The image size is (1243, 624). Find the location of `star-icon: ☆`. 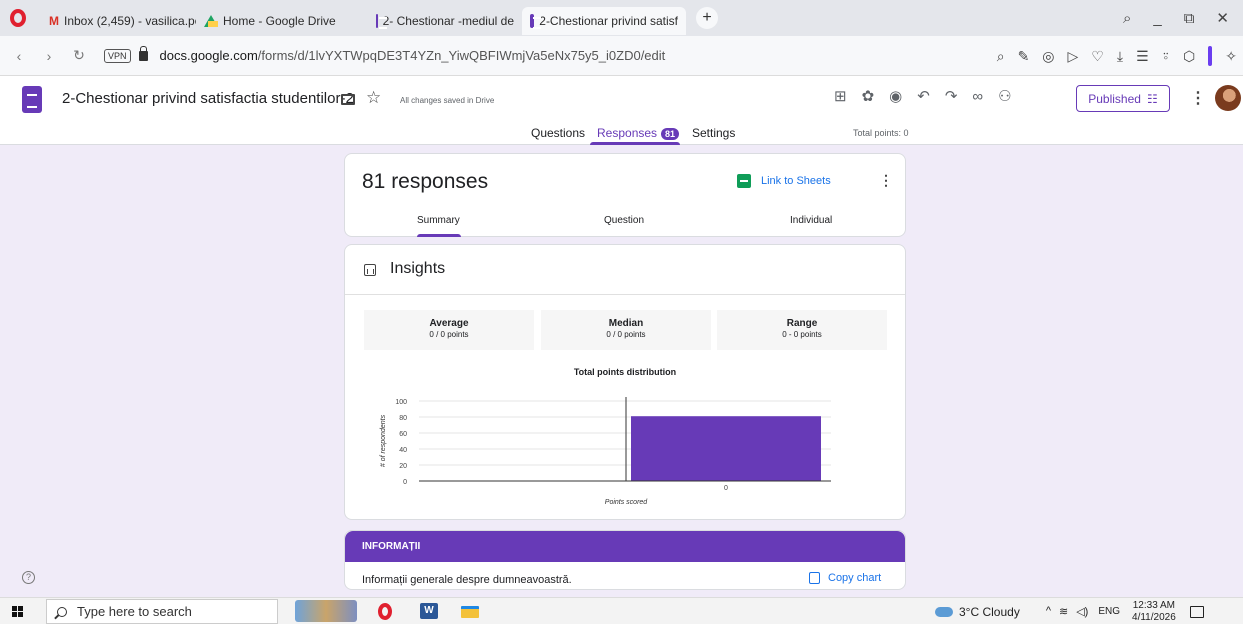

star-icon: ☆ is located at coordinates (373, 98).